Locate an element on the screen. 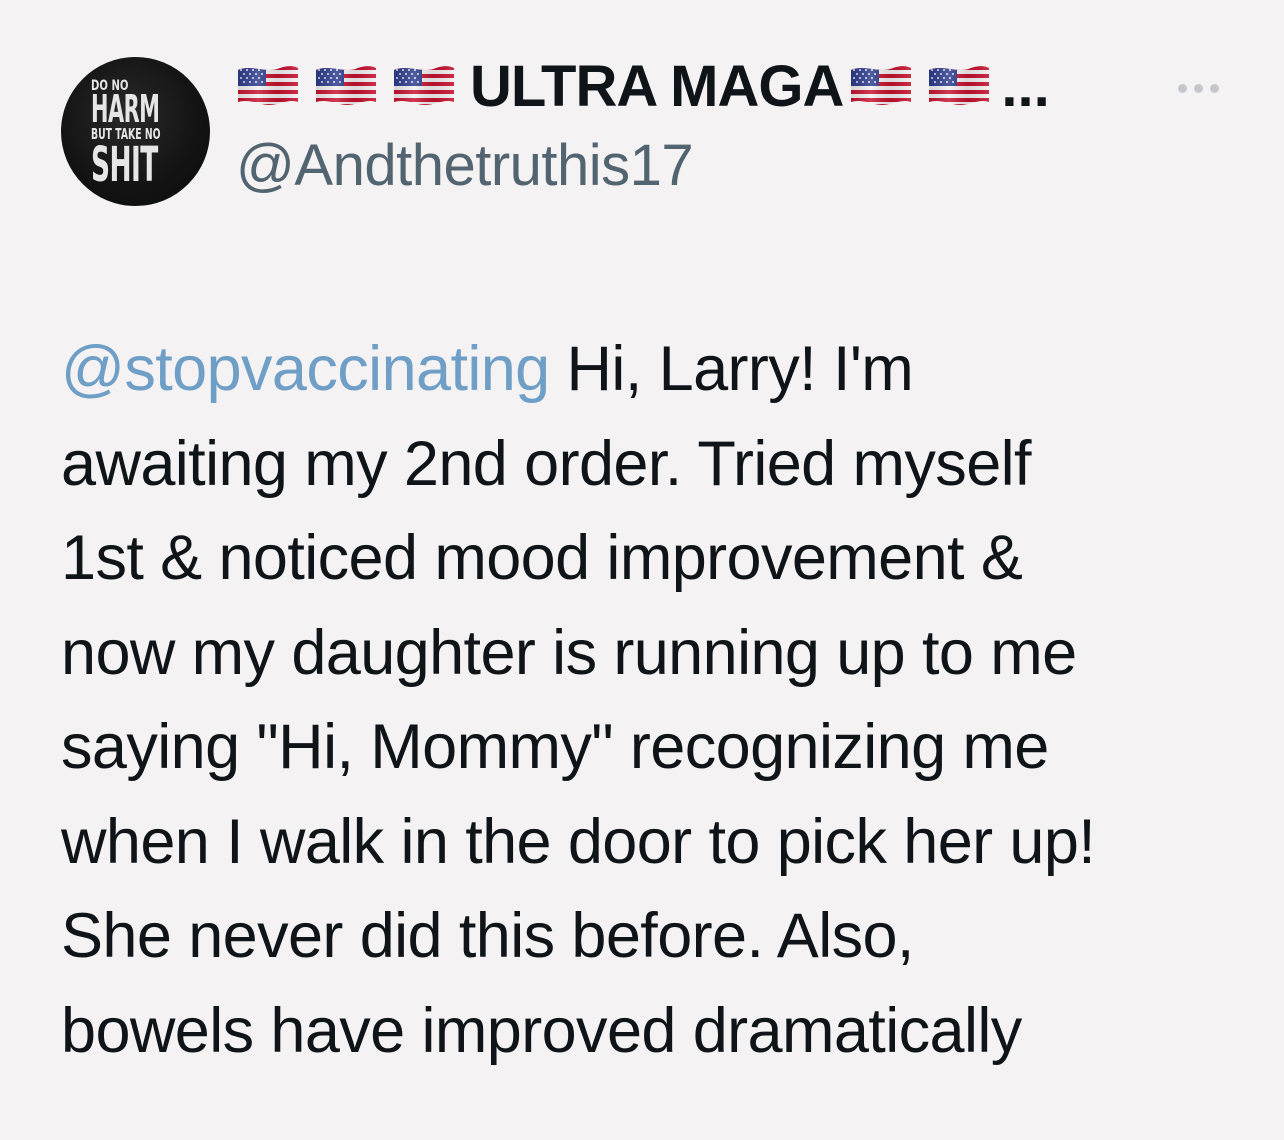 The width and height of the screenshot is (1284, 1140). tweet-text-line: awaiting my 2nd order. Tried myself is located at coordinates (546, 463).